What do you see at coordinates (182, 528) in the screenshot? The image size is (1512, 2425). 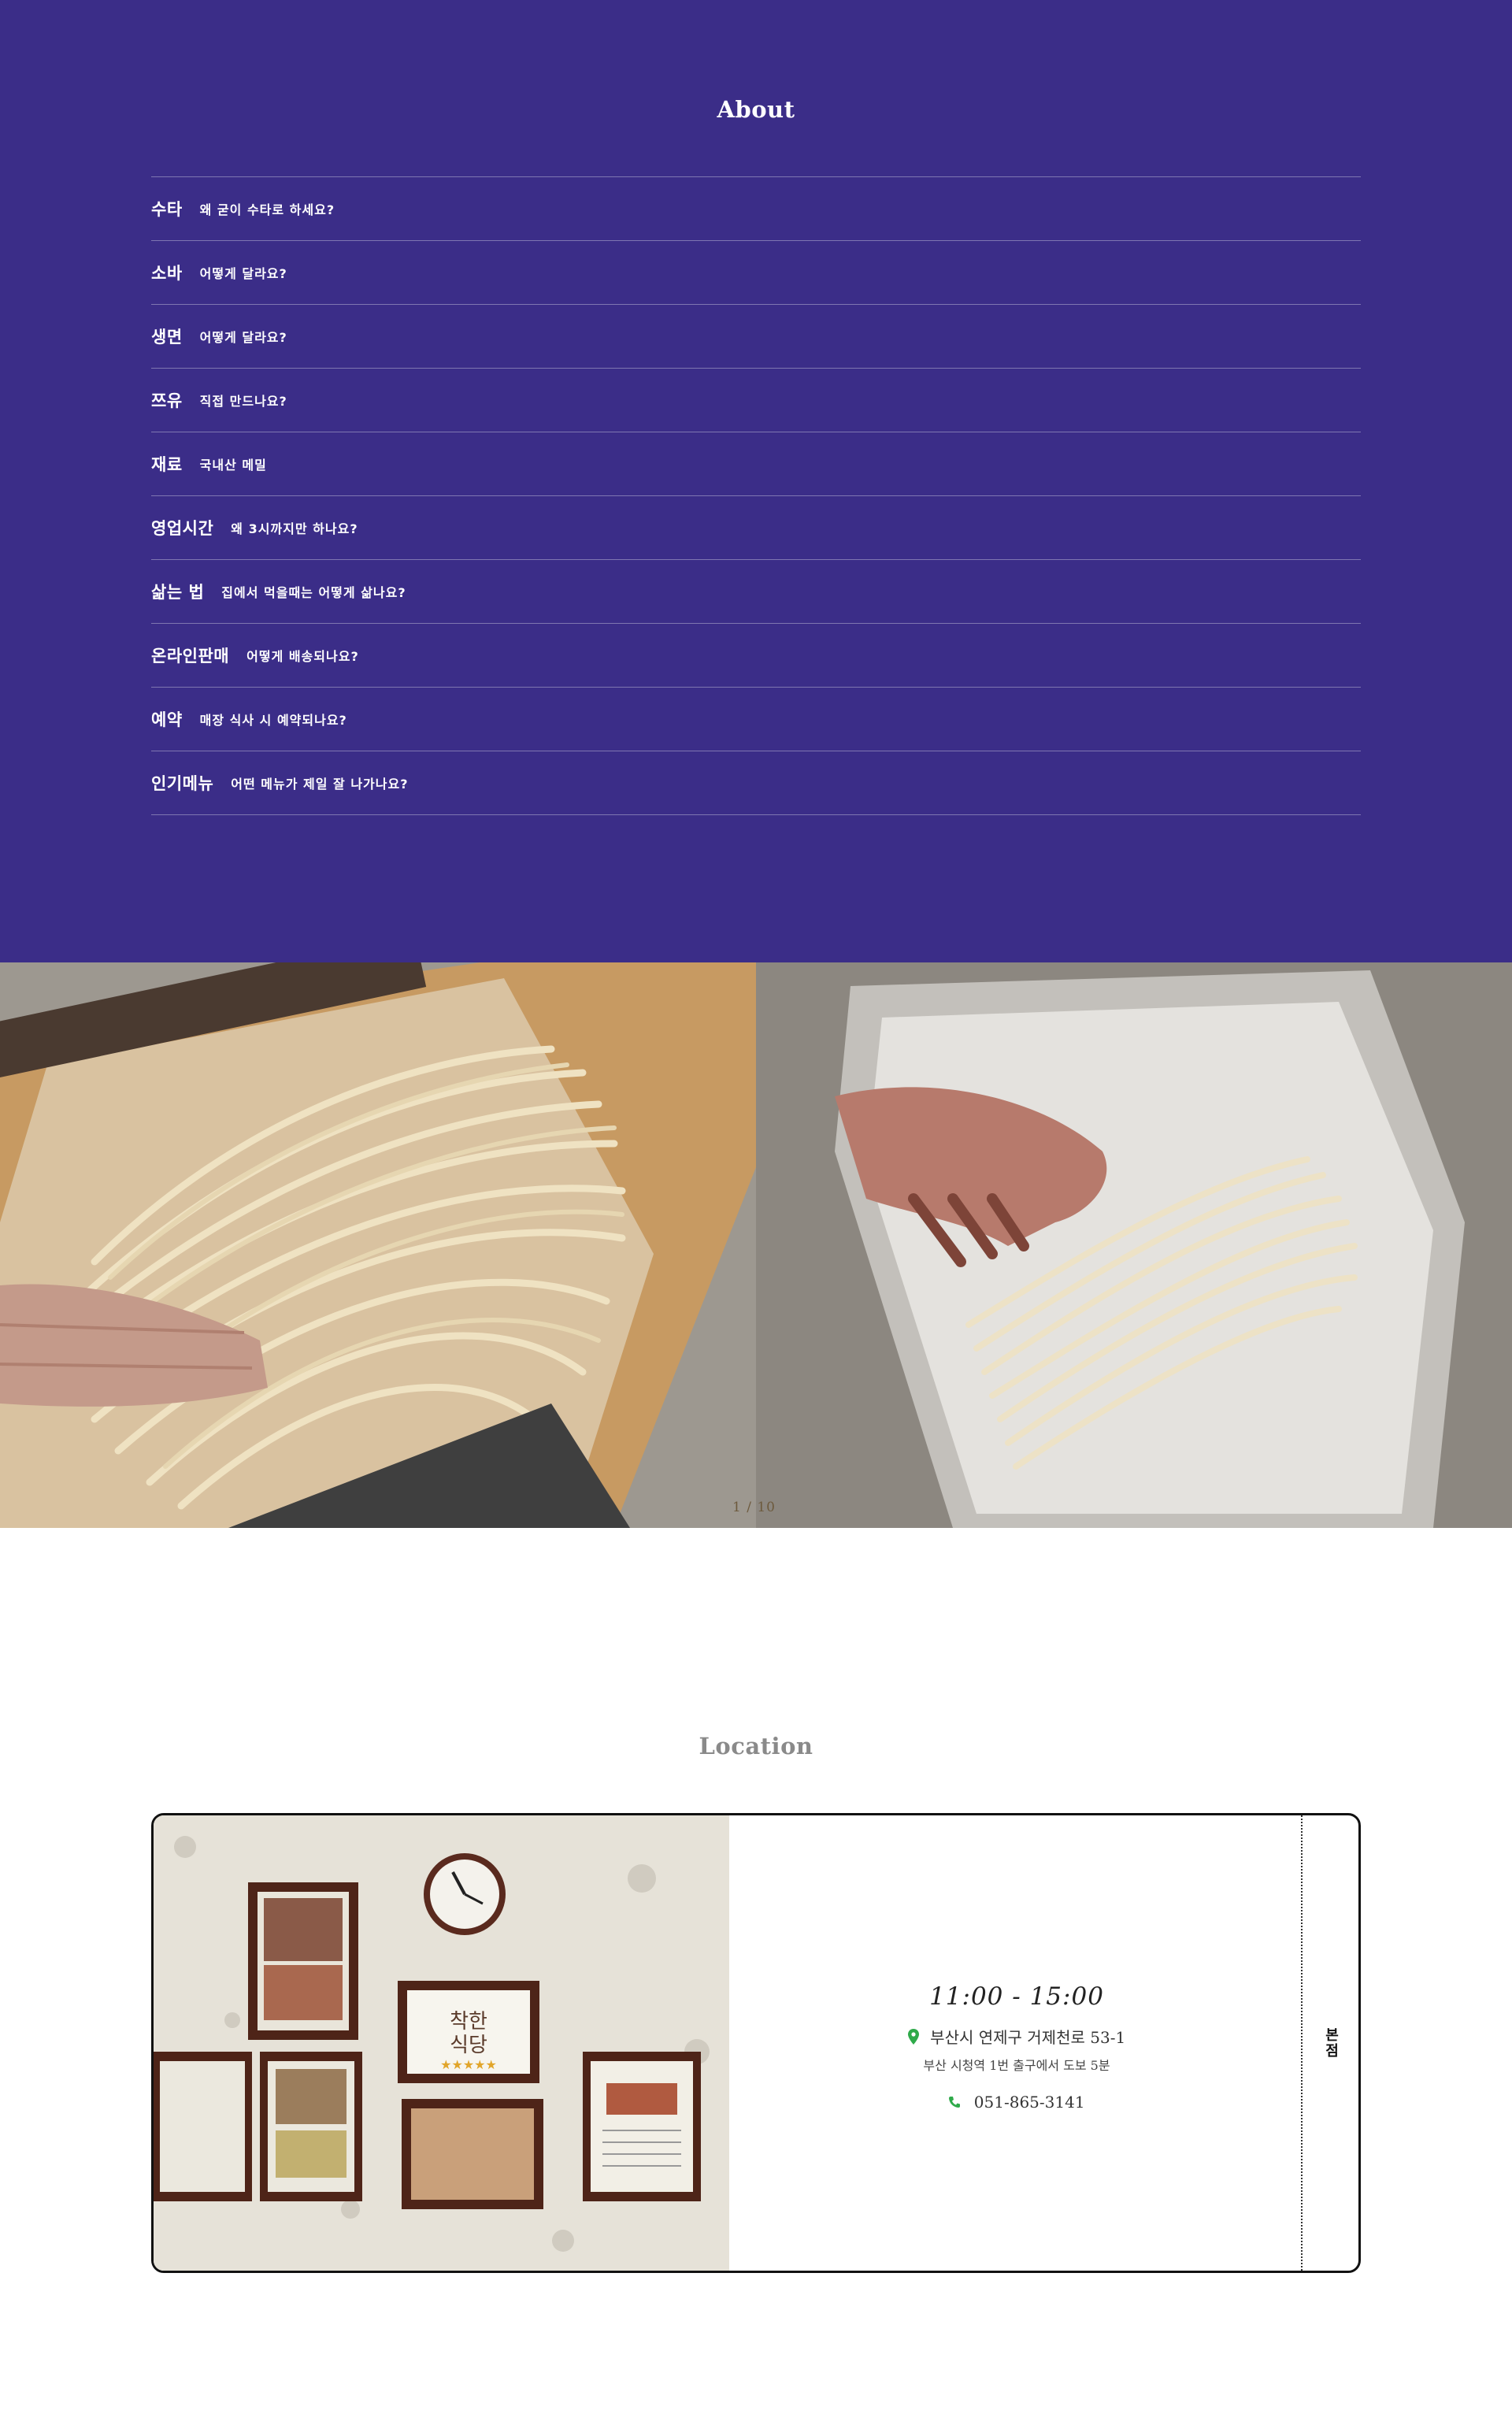 I see `faq-topic: 영업시간` at bounding box center [182, 528].